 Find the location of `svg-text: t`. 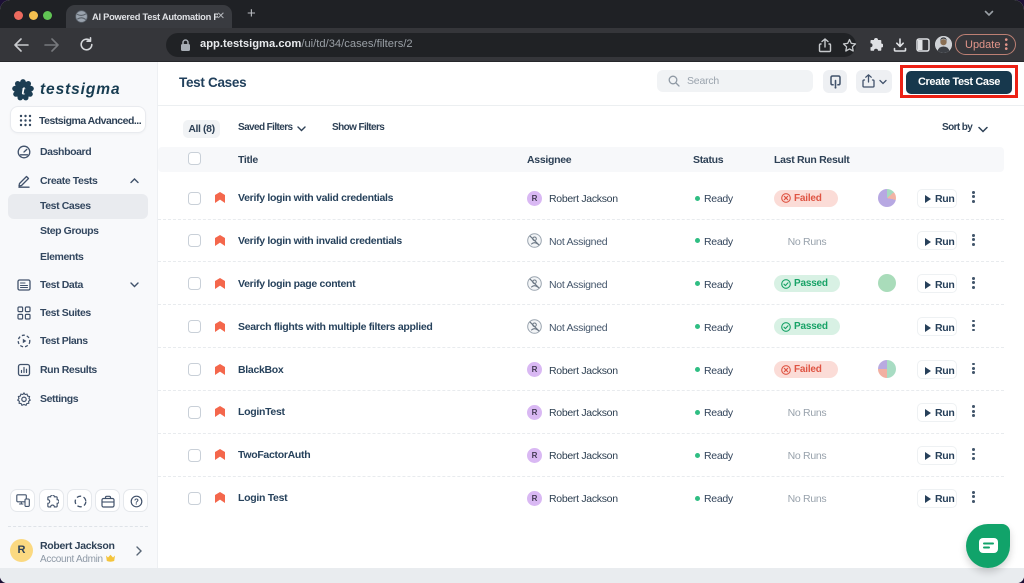

svg-text: t is located at coordinates (23, 90).